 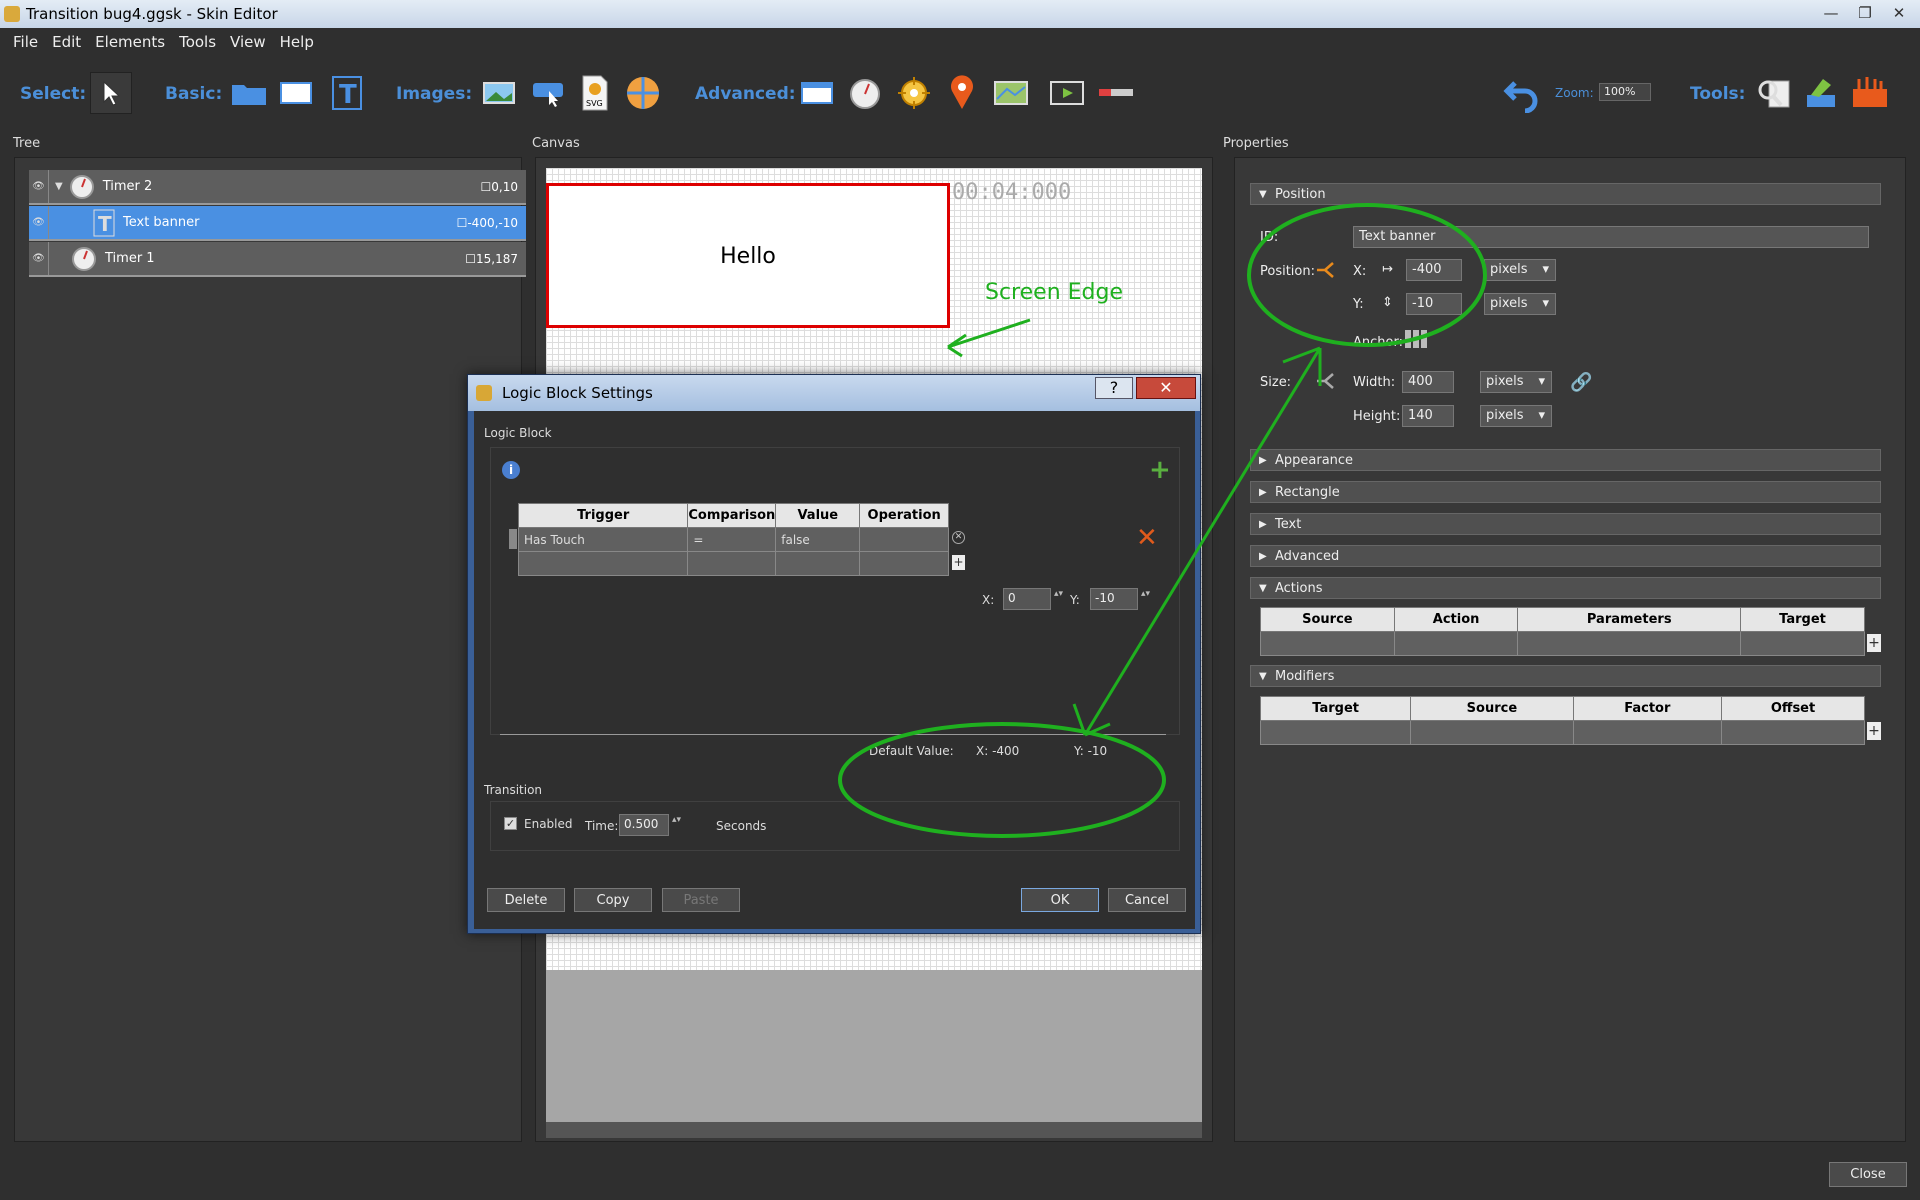 I want to click on y-unit-select: pixels, so click(x=1520, y=304).